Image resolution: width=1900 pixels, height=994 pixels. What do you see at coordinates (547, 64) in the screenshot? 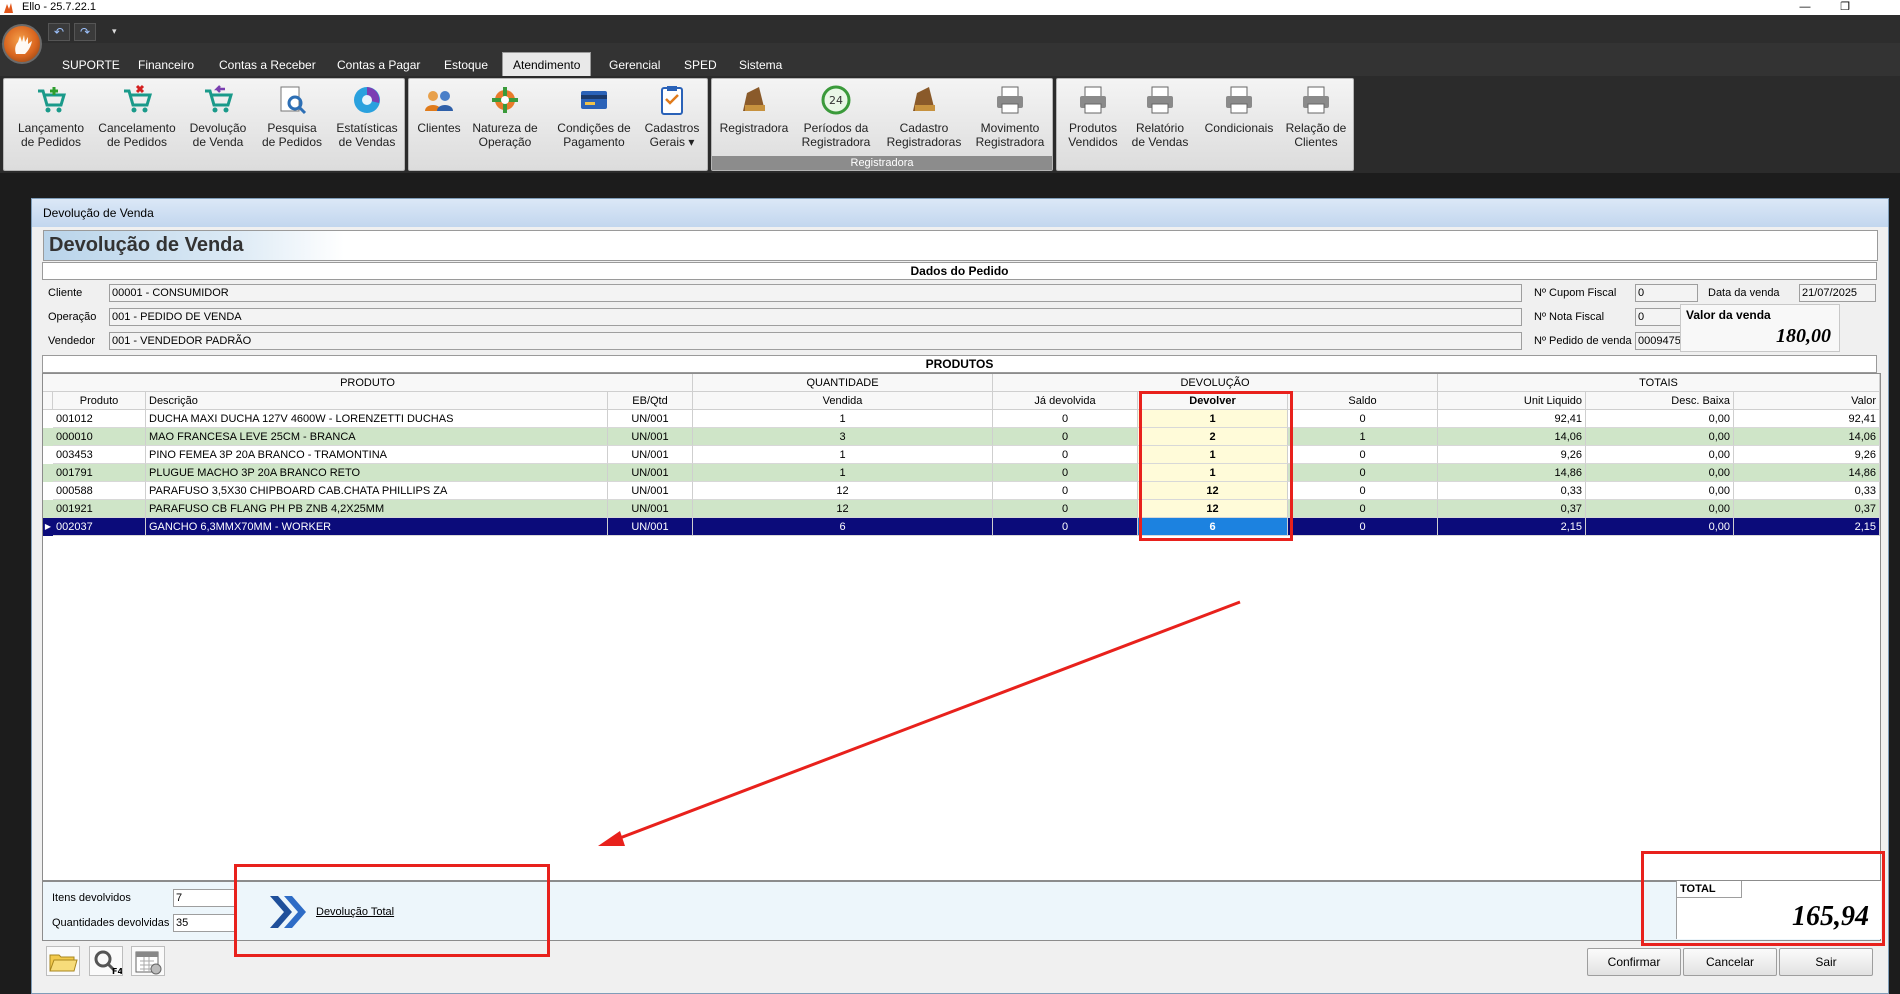
I see `tab-atendimento: Atendimento` at bounding box center [547, 64].